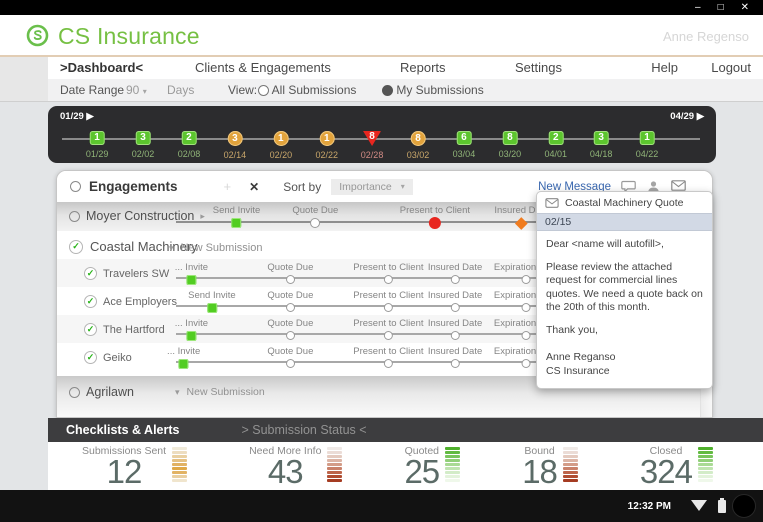 This screenshot has width=763, height=522. I want to click on message-signature-name: Anne Reganso, so click(581, 357).